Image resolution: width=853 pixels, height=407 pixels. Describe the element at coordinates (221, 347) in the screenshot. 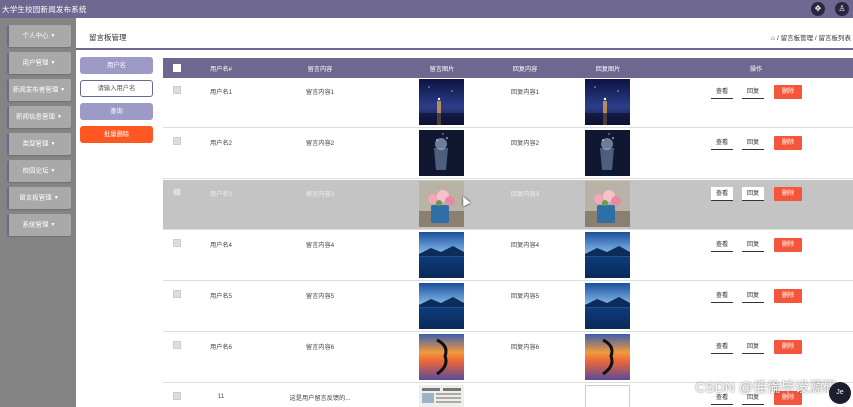

I see `cell-username: 用户名6` at that location.